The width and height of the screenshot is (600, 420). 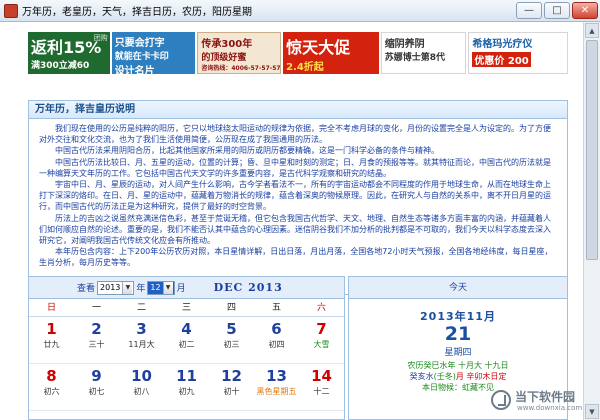 What do you see at coordinates (96, 308) in the screenshot?
I see `weekday-header: 一` at bounding box center [96, 308].